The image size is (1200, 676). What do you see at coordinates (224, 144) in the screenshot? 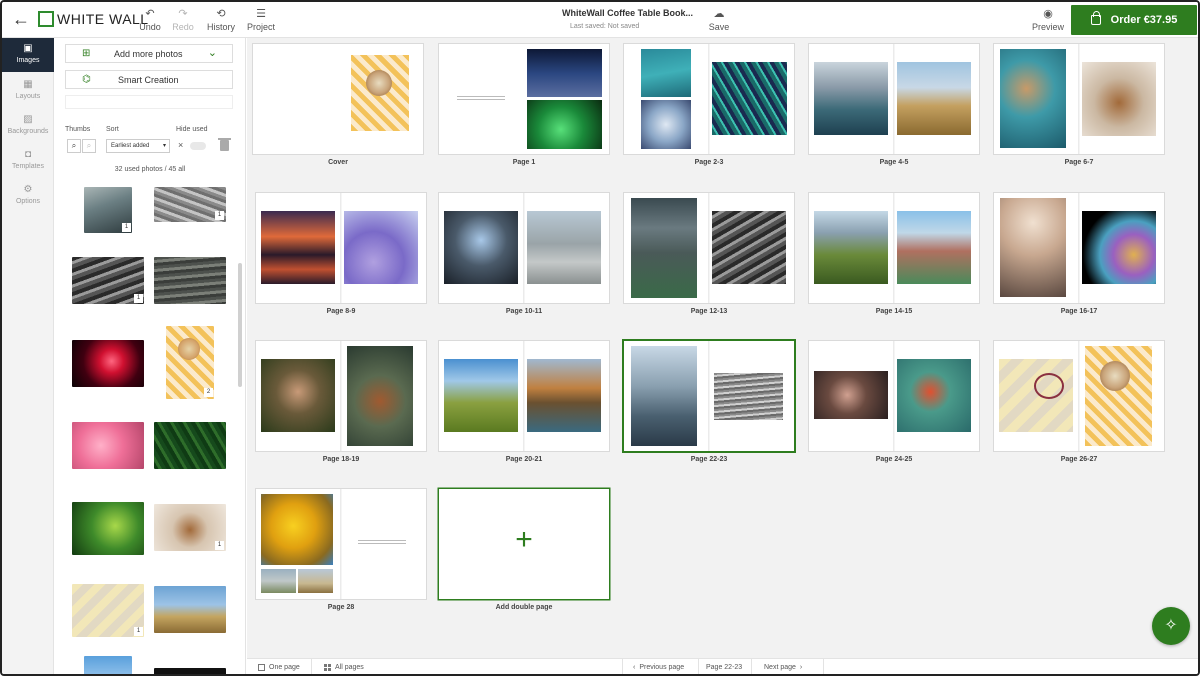
I see `trash-icon` at bounding box center [224, 144].